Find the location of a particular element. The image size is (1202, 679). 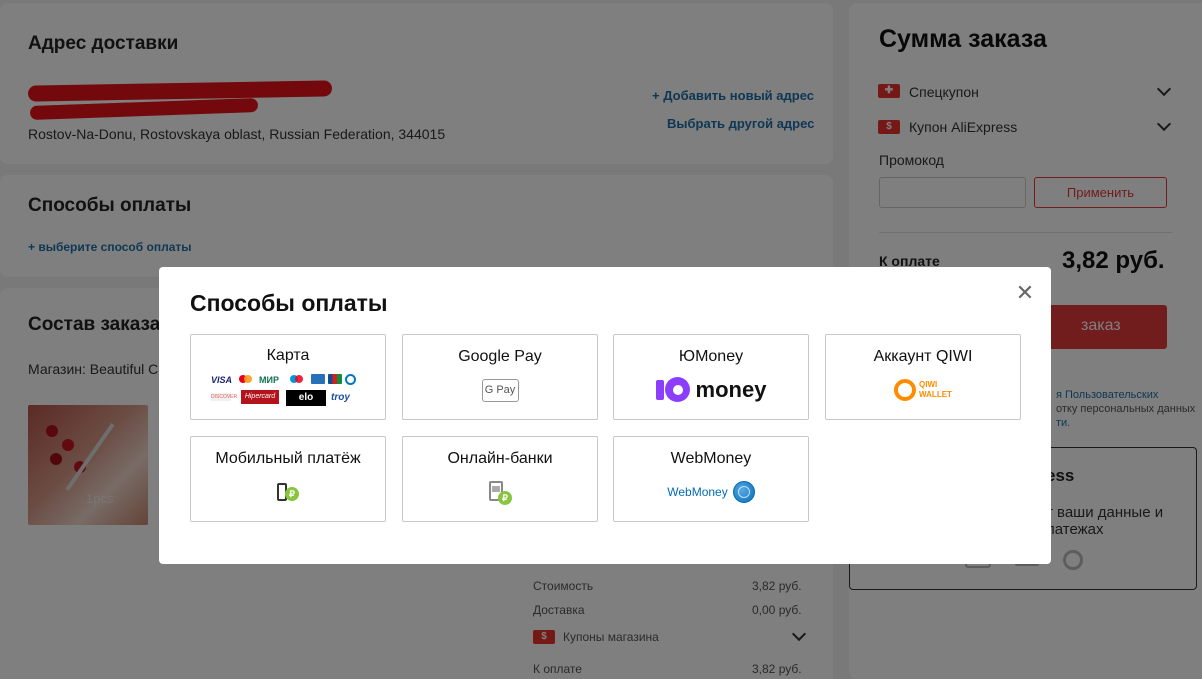

card-brands-icon: VISA МИР DISCOVER Hipercard elo troy is located at coordinates (289, 391).